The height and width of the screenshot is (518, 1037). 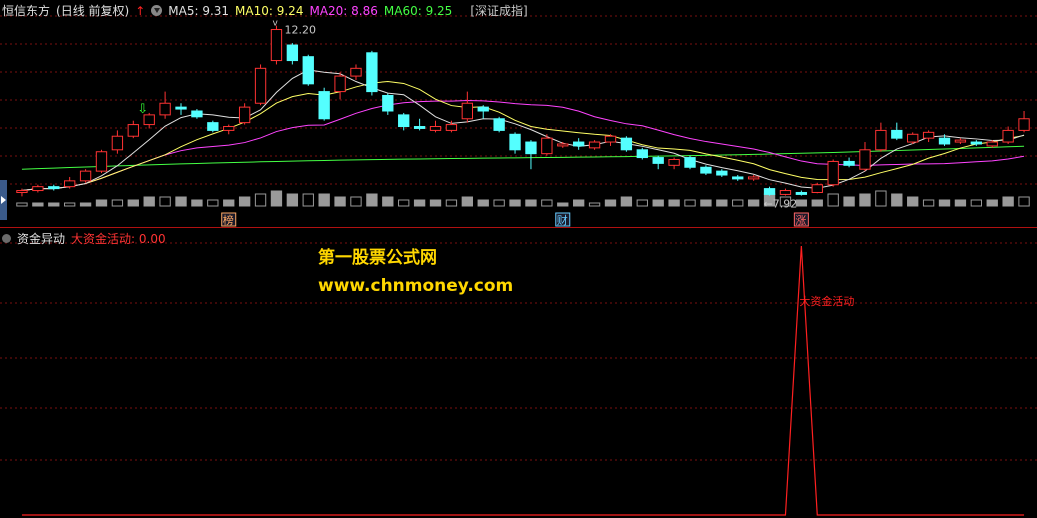 I want to click on stock-name: 恒信东方, so click(x=26, y=10).